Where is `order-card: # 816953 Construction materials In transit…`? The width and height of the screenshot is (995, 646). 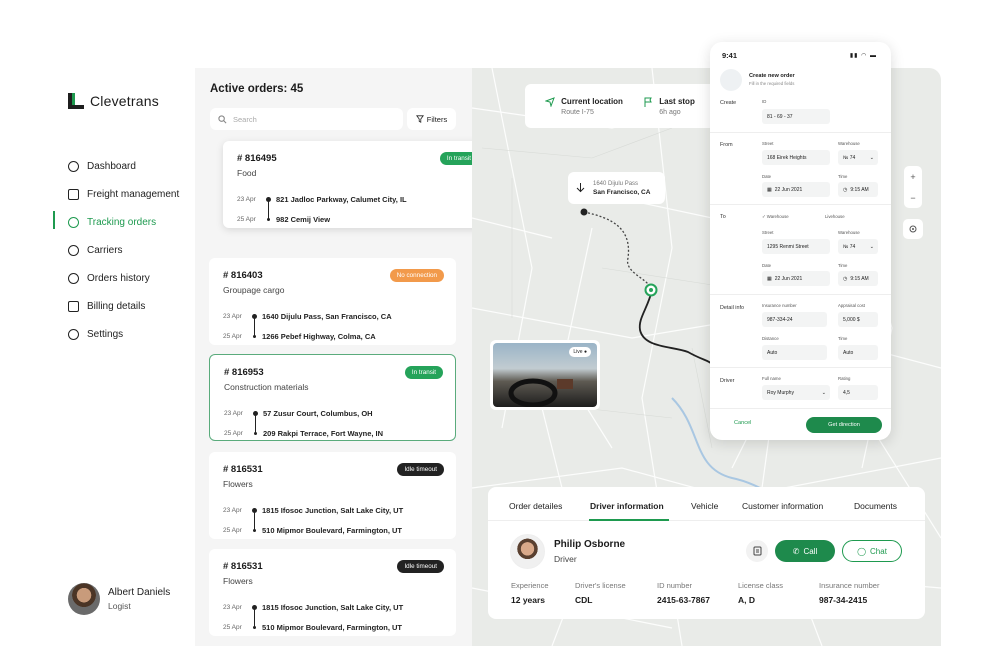
order-card: # 816953 Construction materials In transit… is located at coordinates (332, 397).